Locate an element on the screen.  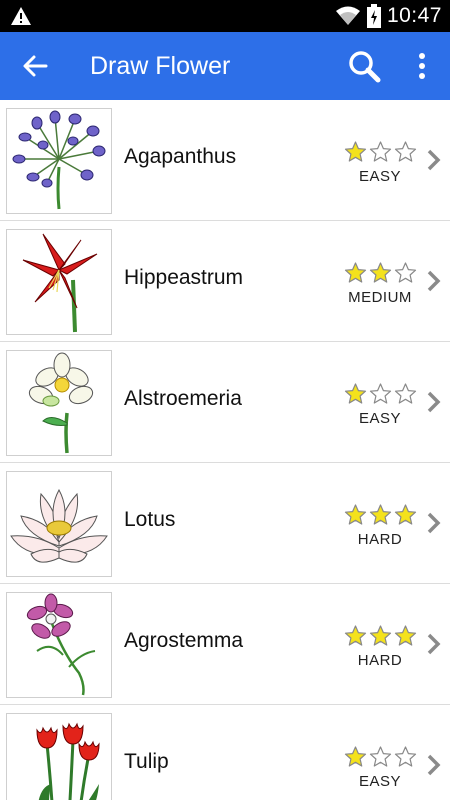
list-item: Tulip EASY is located at coordinates (225, 752).